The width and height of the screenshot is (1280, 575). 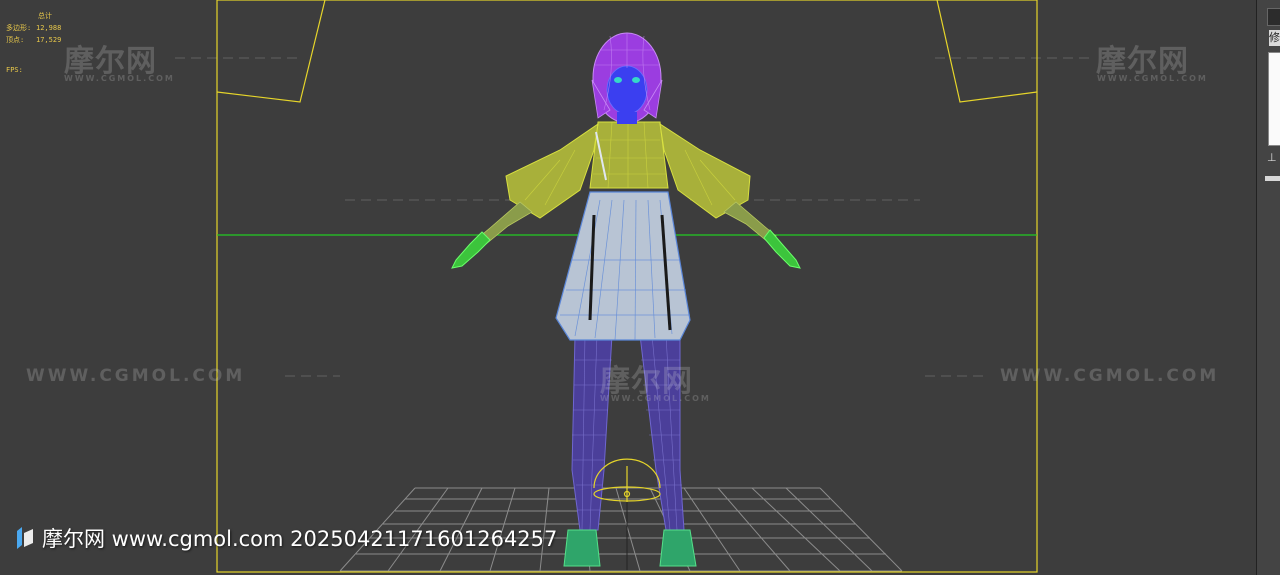 I want to click on watermark-sub-right: WWW.CGMOL.COM, so click(x=1152, y=78).